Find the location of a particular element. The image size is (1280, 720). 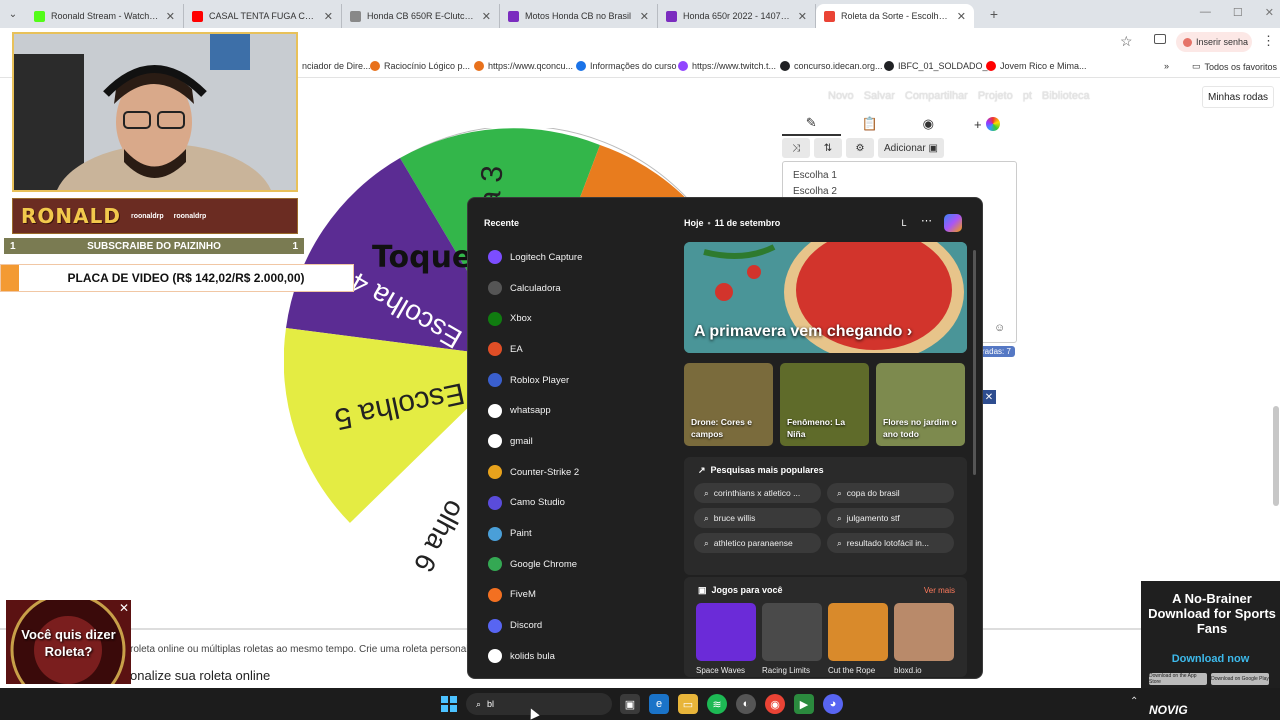

wheel-center-label: Toque is located at coordinates (422, 257).